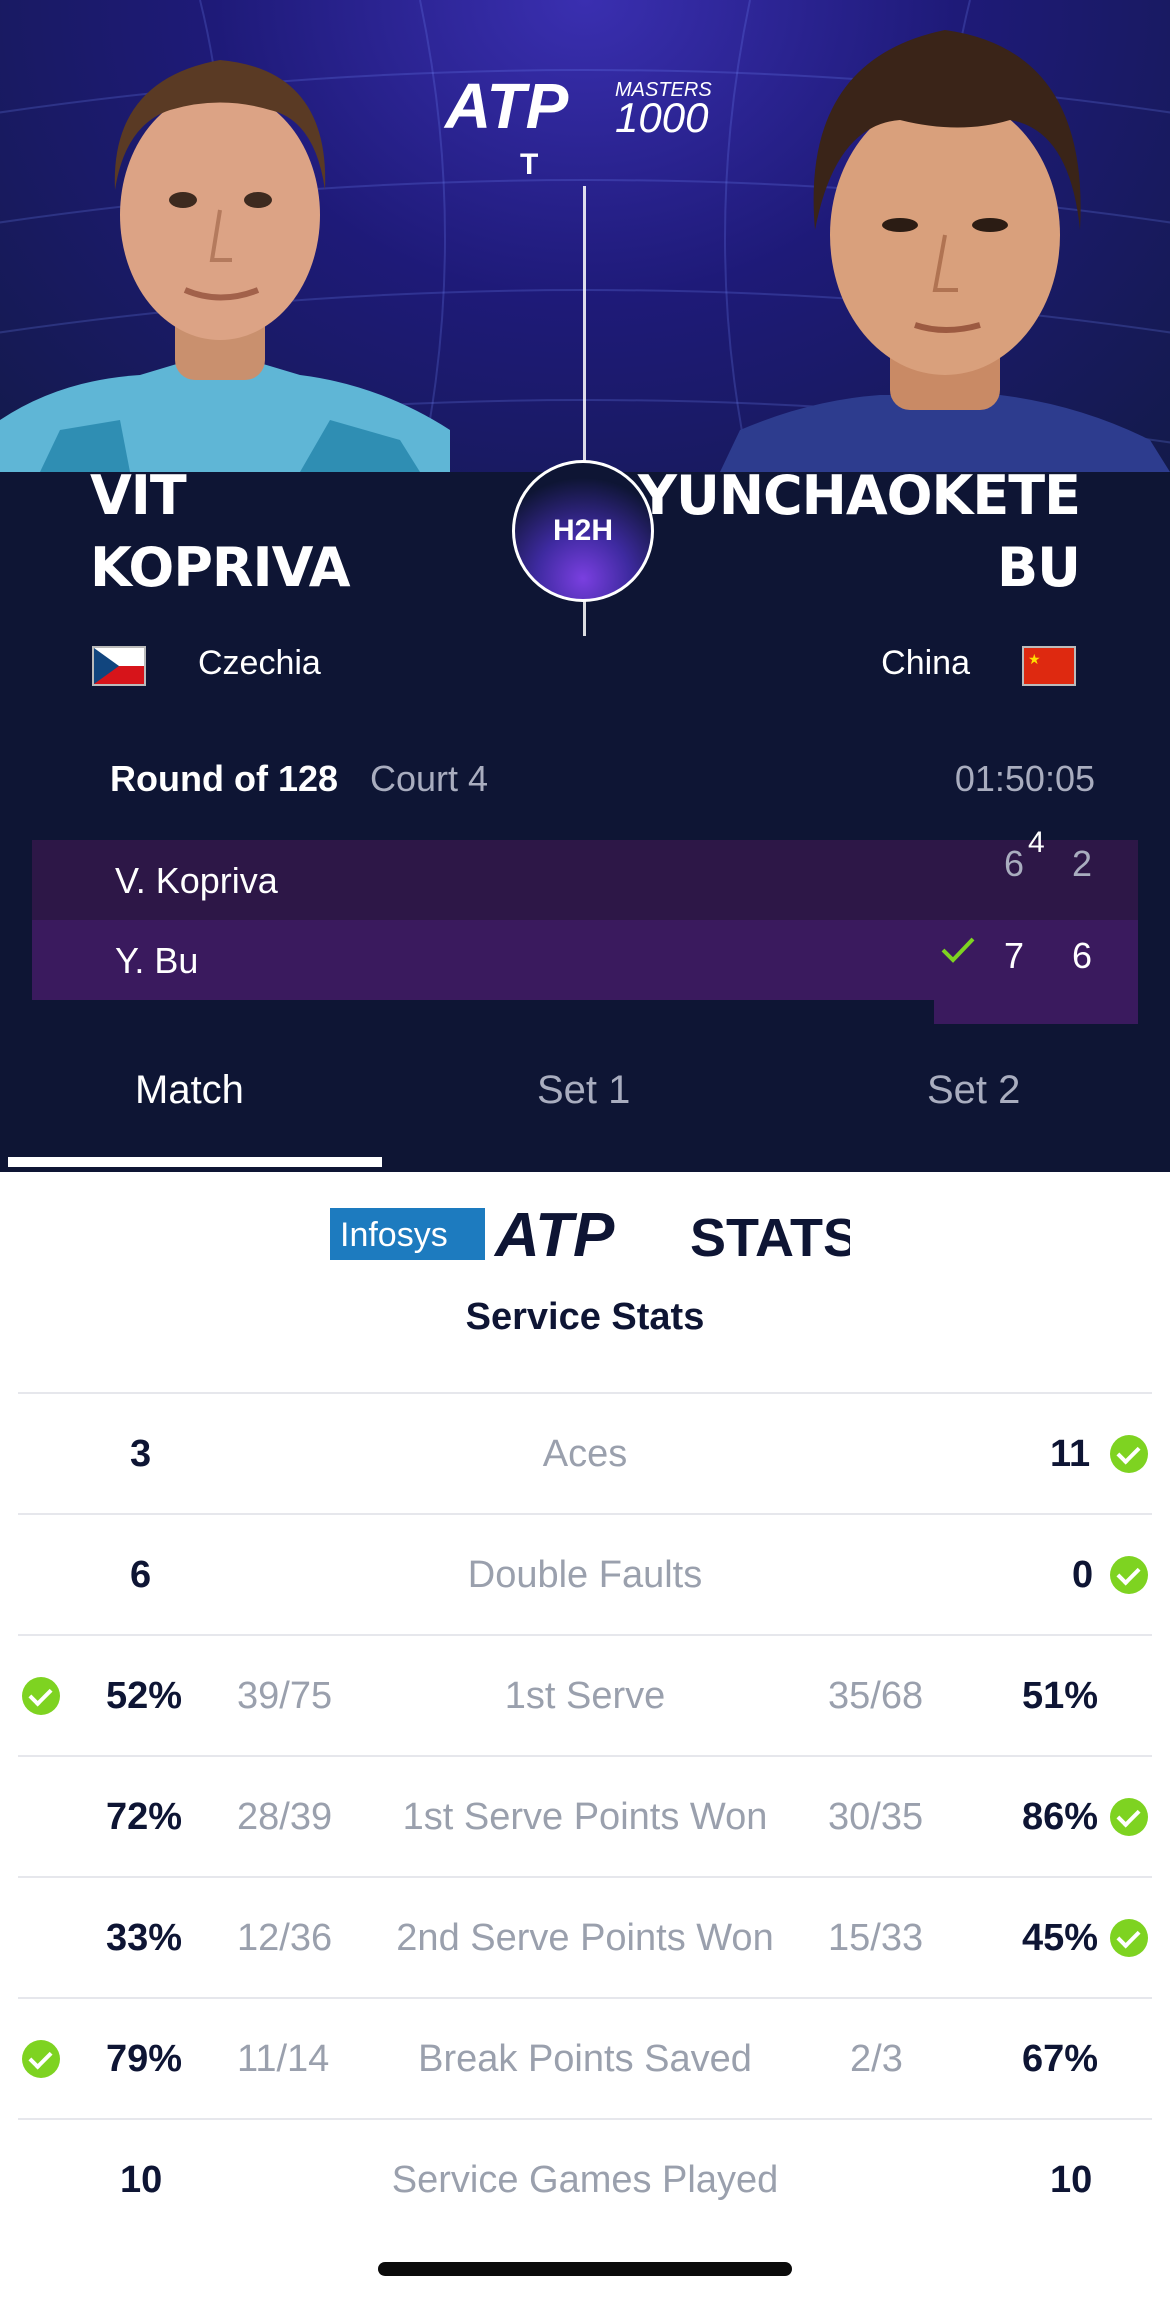  Describe the element at coordinates (529, 164) in the screenshot. I see `tournament-subtitle: T` at that location.